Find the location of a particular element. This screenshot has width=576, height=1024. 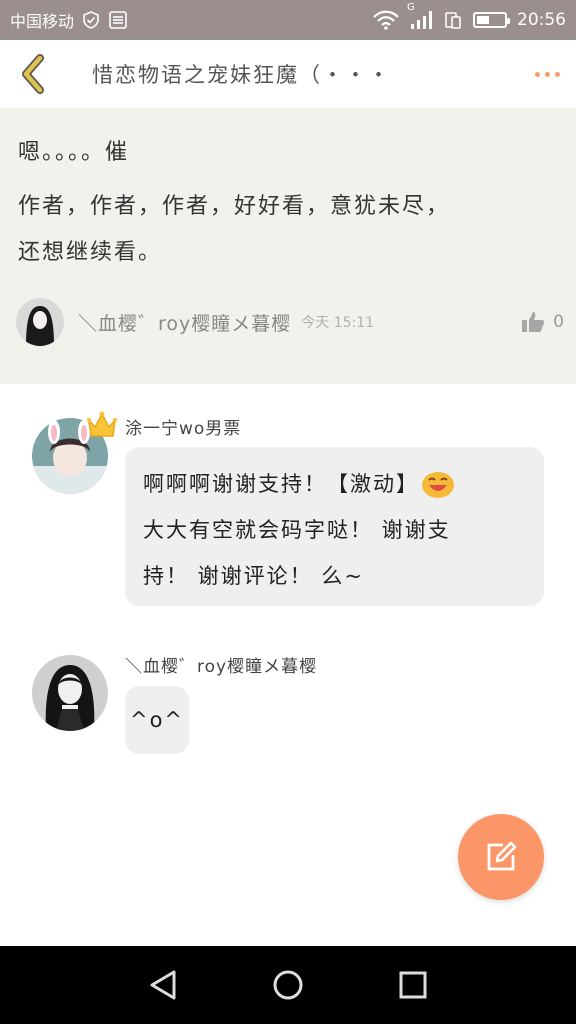

reply-bubble: ^o^ is located at coordinates (157, 720).